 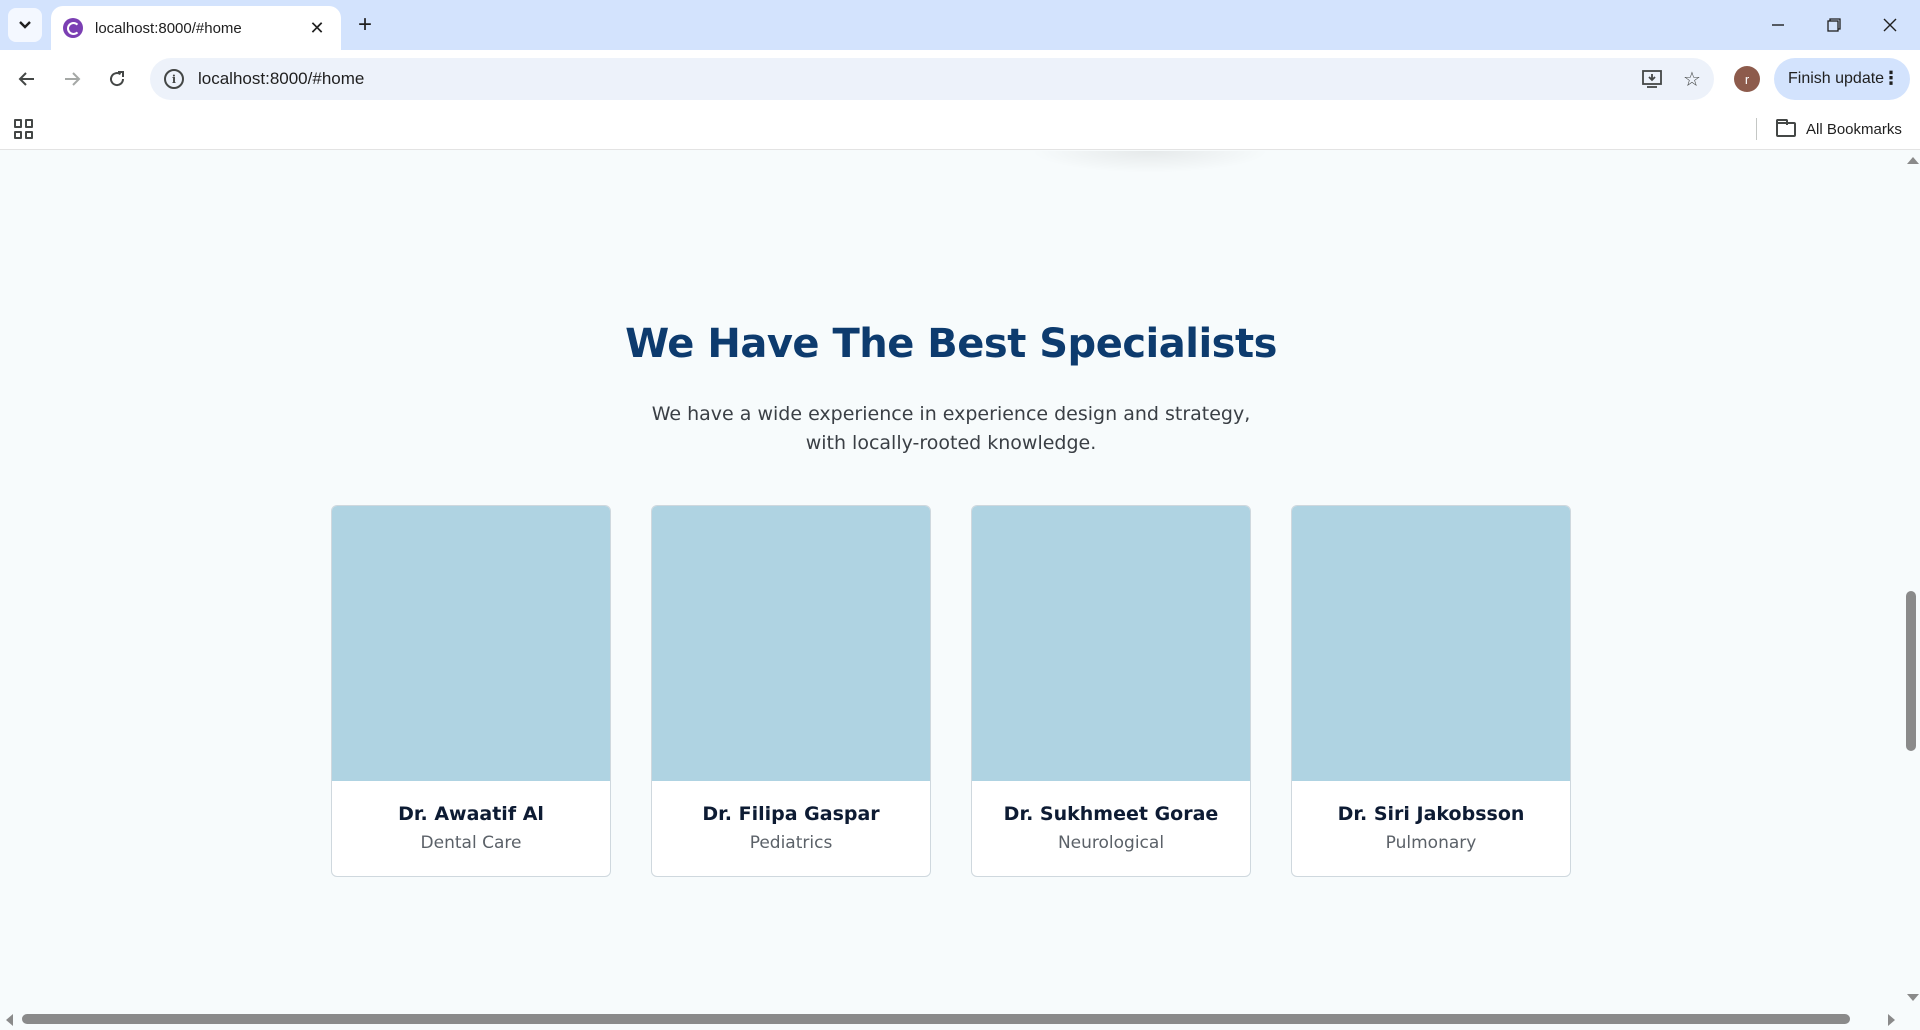 I want to click on horizontal-scroll-thumb, so click(x=936, y=1019).